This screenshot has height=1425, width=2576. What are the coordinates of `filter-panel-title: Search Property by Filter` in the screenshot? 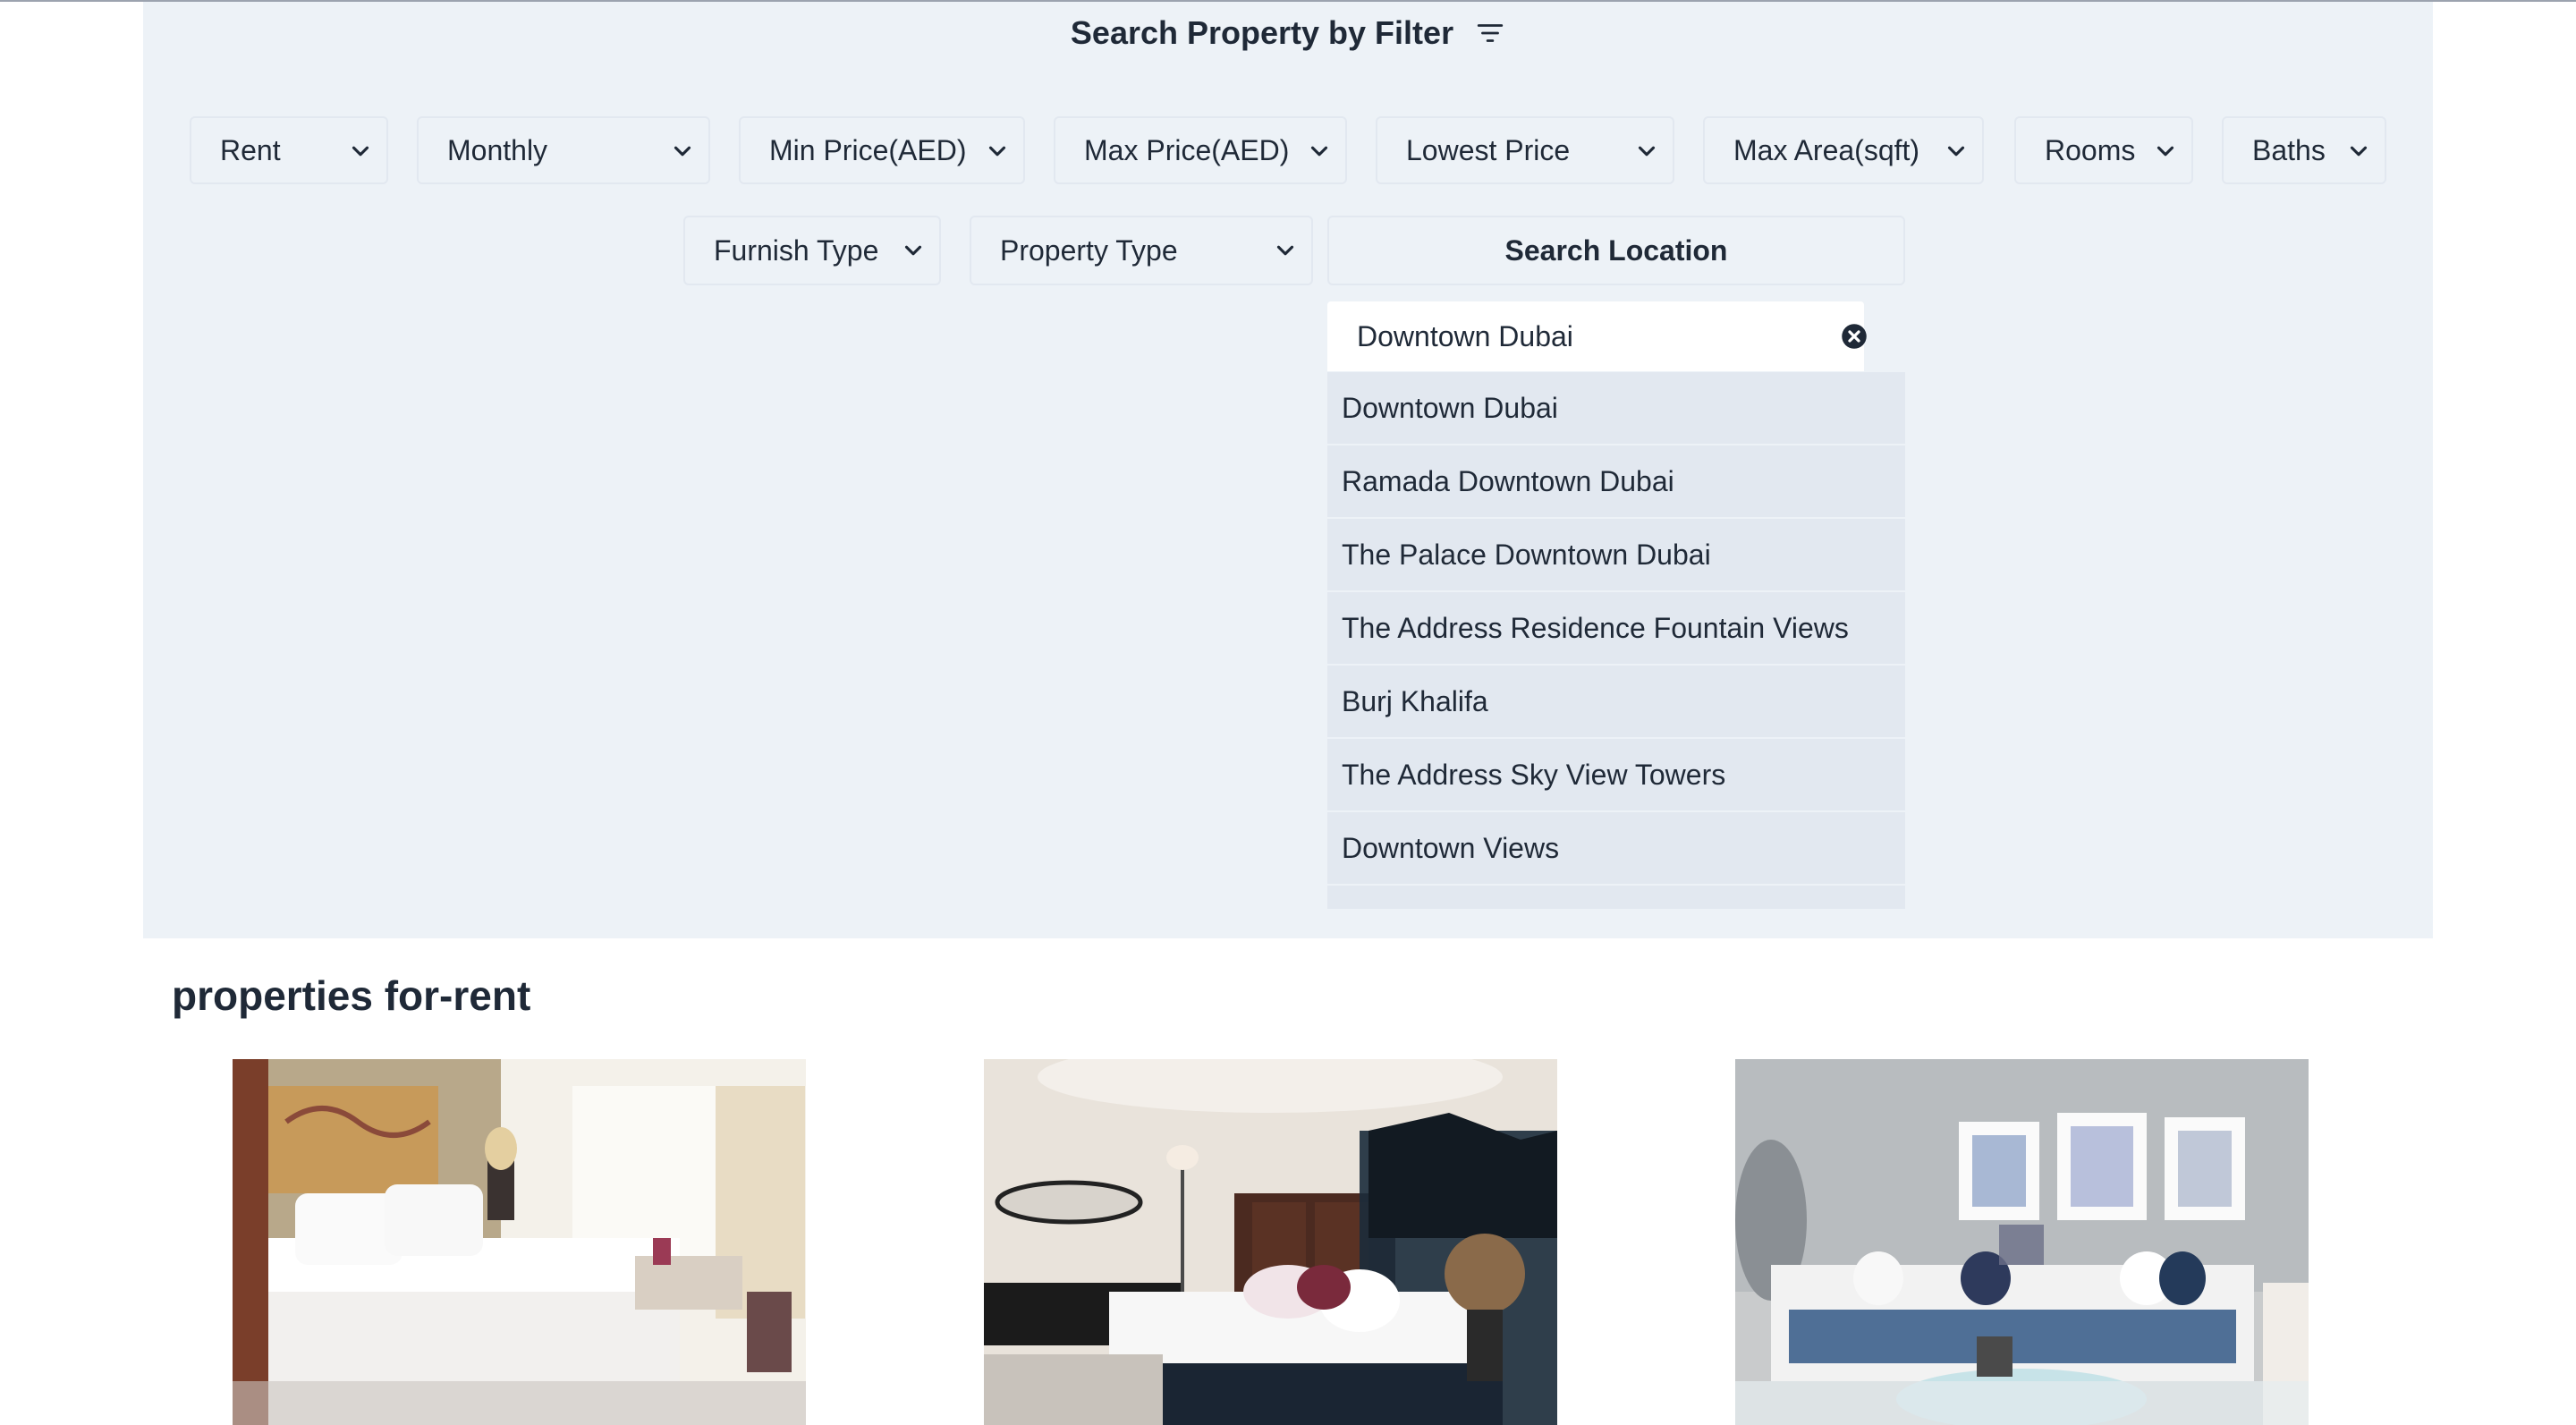 It's located at (1288, 33).